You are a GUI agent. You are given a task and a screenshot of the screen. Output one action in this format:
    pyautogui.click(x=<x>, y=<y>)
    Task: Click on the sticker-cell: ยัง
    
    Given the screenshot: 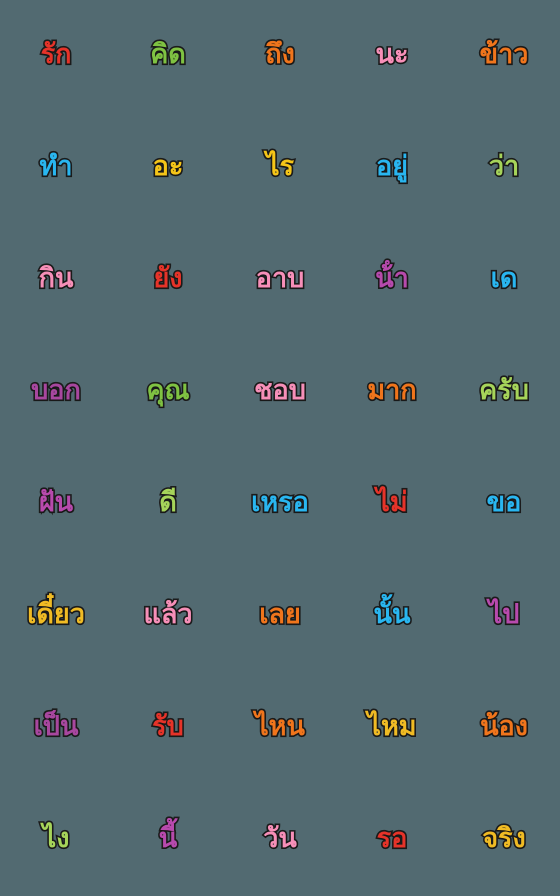 What is the action you would take?
    pyautogui.click(x=168, y=280)
    